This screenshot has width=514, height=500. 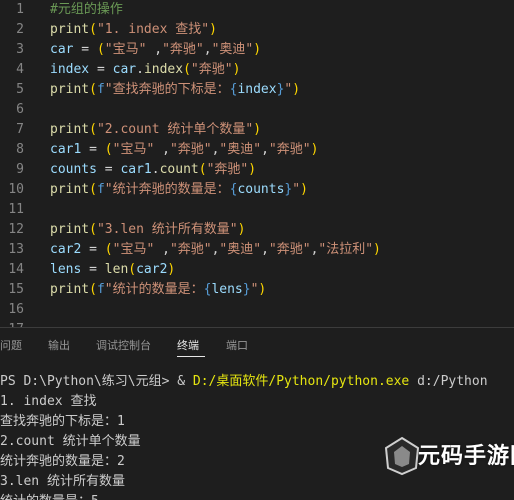 I want to click on code-line: 5 print(f"查找奔驰的下标是：{index}"), so click(x=257, y=90).